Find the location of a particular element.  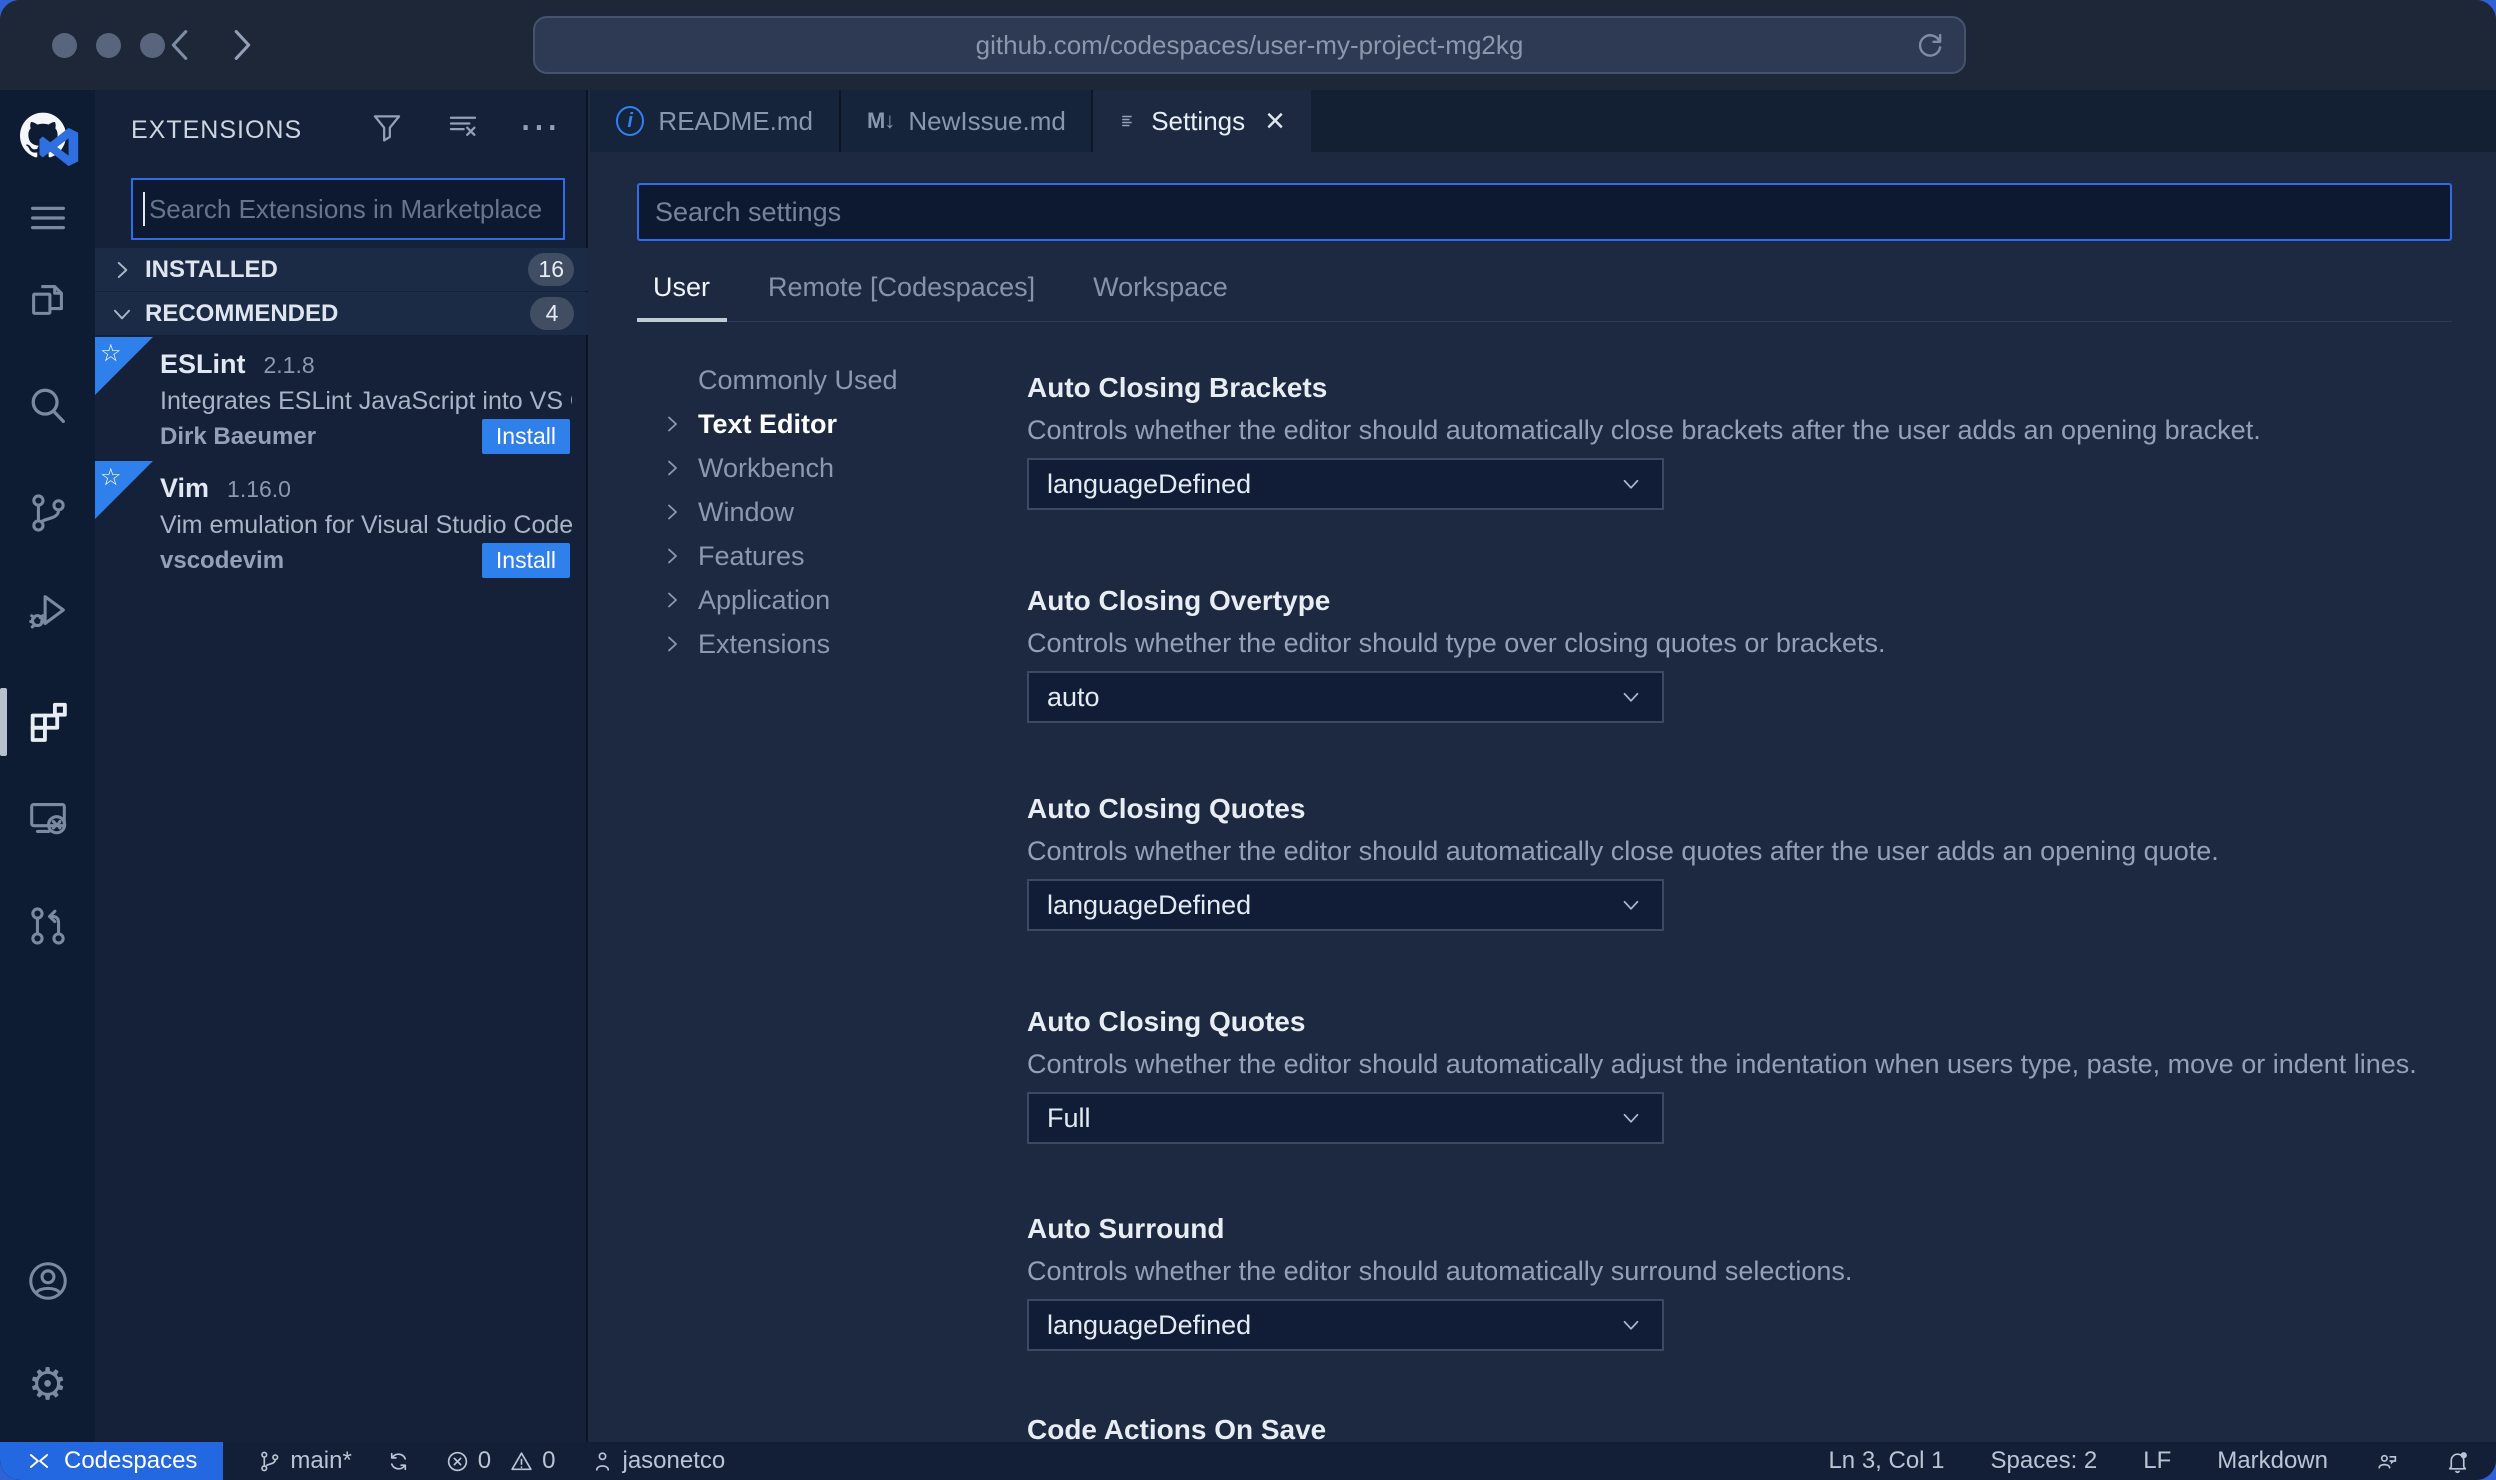

gear-icon: ⚙ is located at coordinates (47, 1384).